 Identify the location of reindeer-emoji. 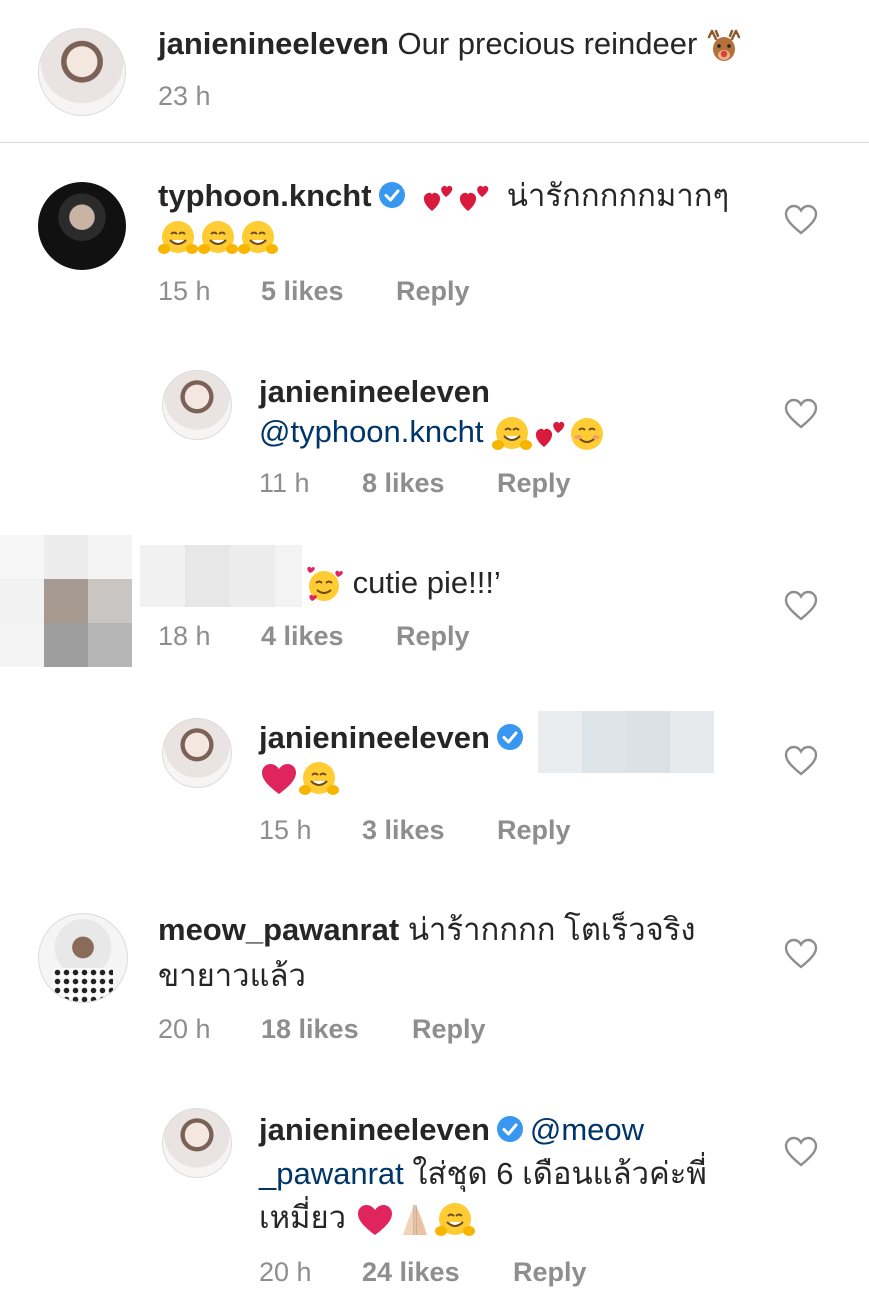
(724, 45).